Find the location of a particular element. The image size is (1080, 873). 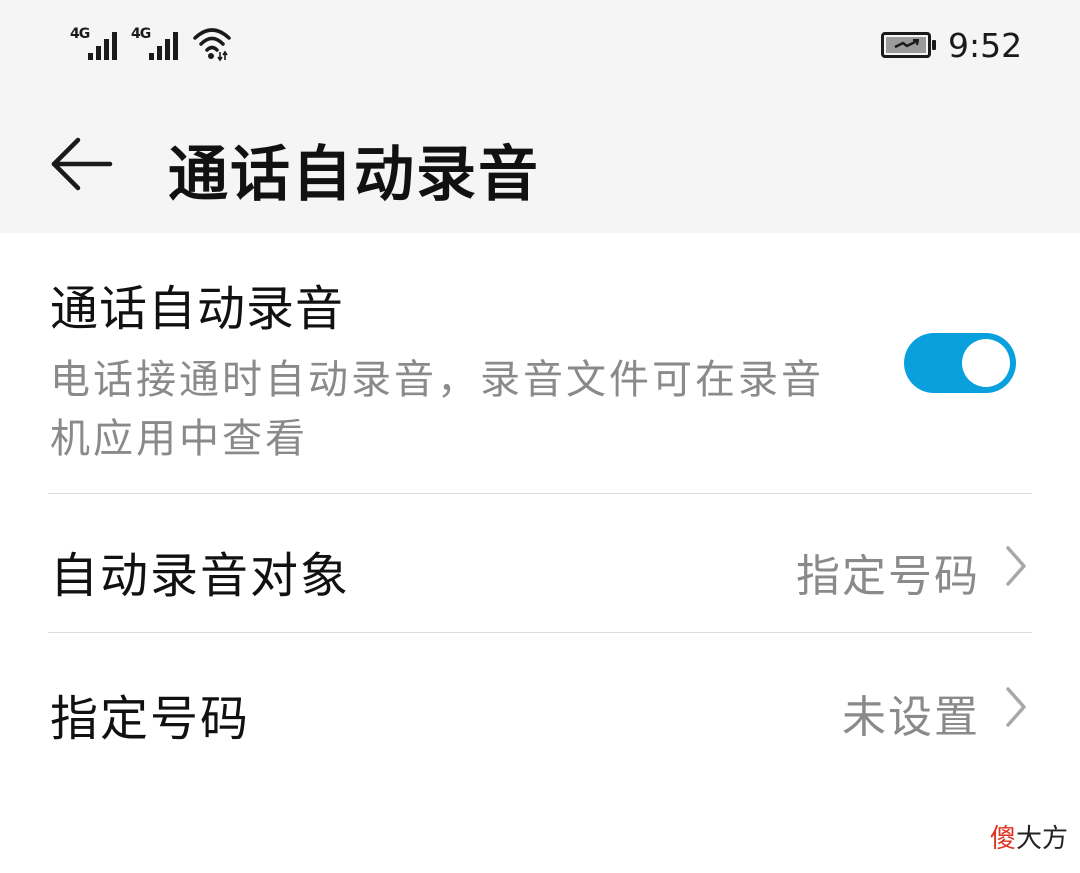

auto-record-title: 通话自动录音 is located at coordinates (197, 309).